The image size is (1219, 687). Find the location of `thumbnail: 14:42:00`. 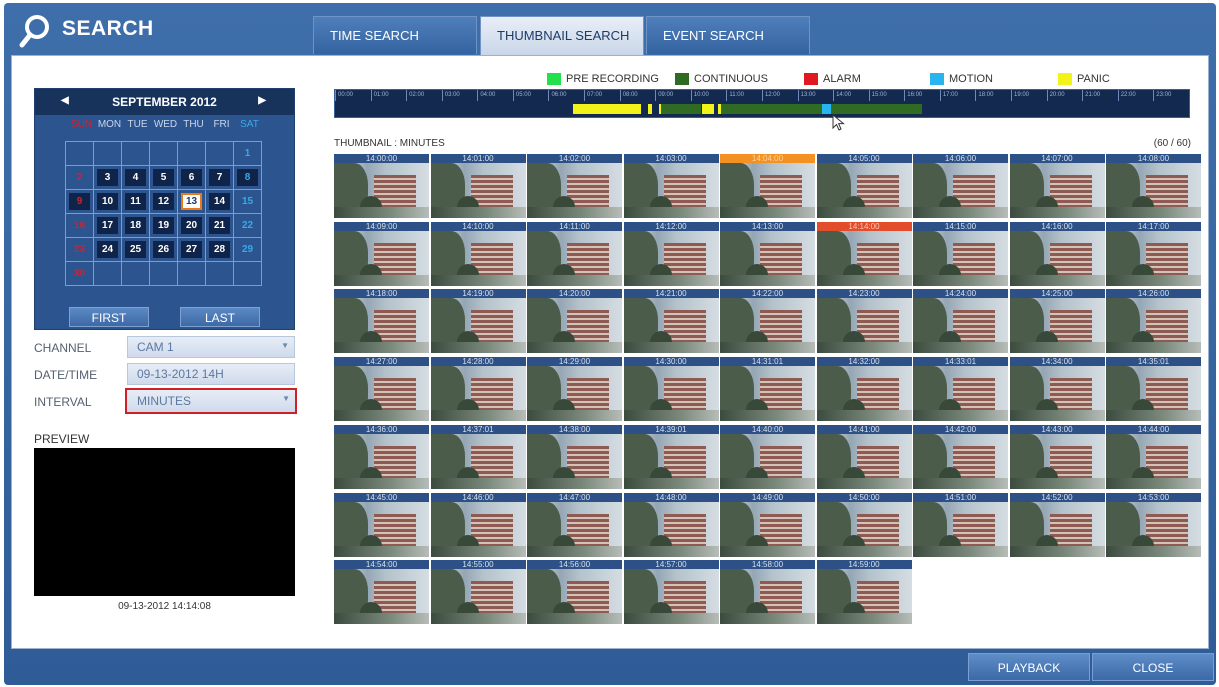

thumbnail: 14:42:00 is located at coordinates (960, 456).